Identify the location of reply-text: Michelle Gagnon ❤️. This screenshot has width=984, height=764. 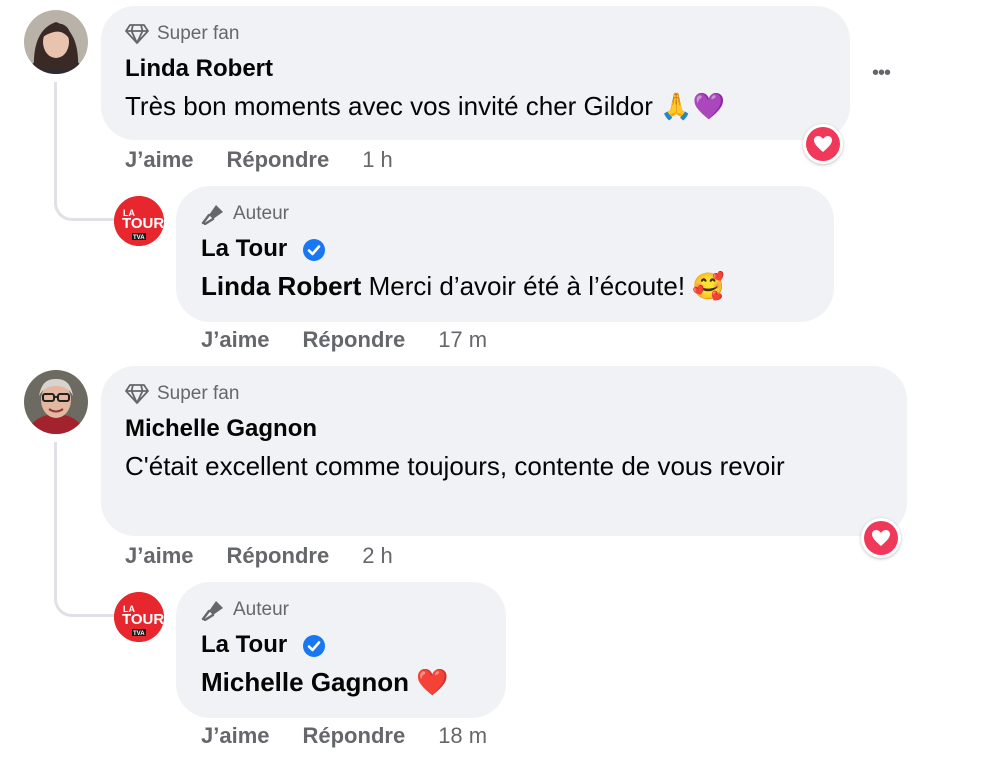
(351, 683).